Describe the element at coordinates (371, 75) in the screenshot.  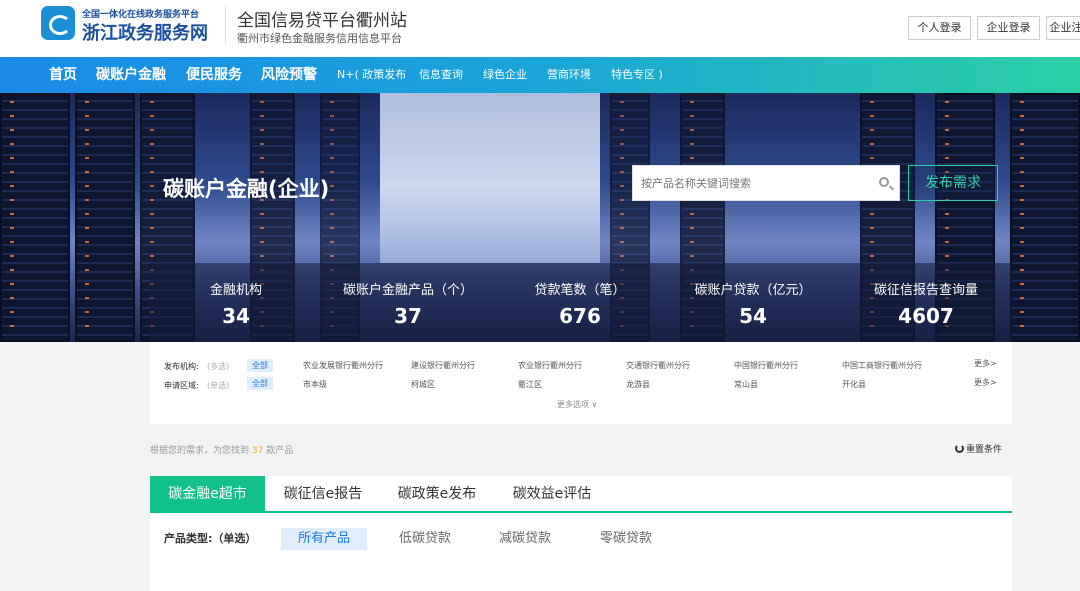
I see `nav-policy: N+( 政策发布` at that location.